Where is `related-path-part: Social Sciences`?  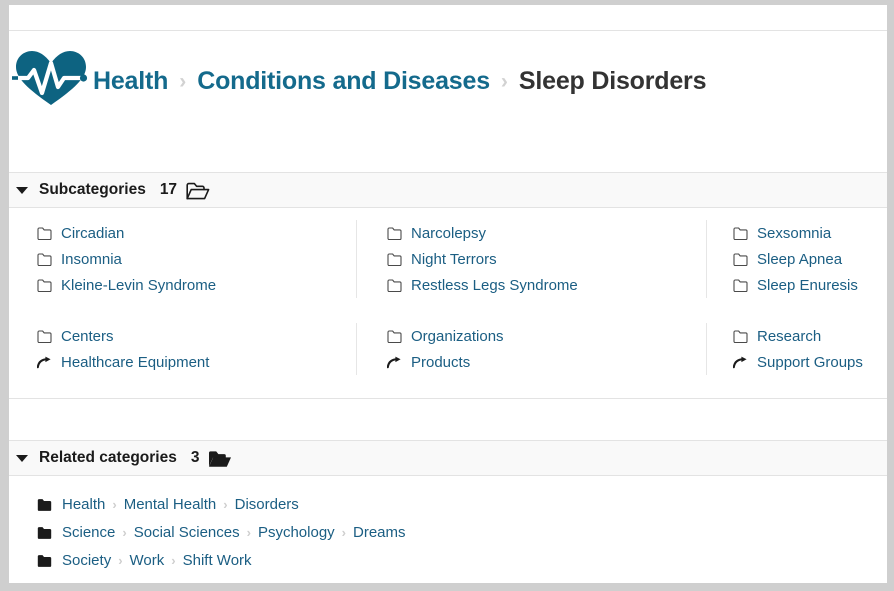 related-path-part: Social Sciences is located at coordinates (187, 532).